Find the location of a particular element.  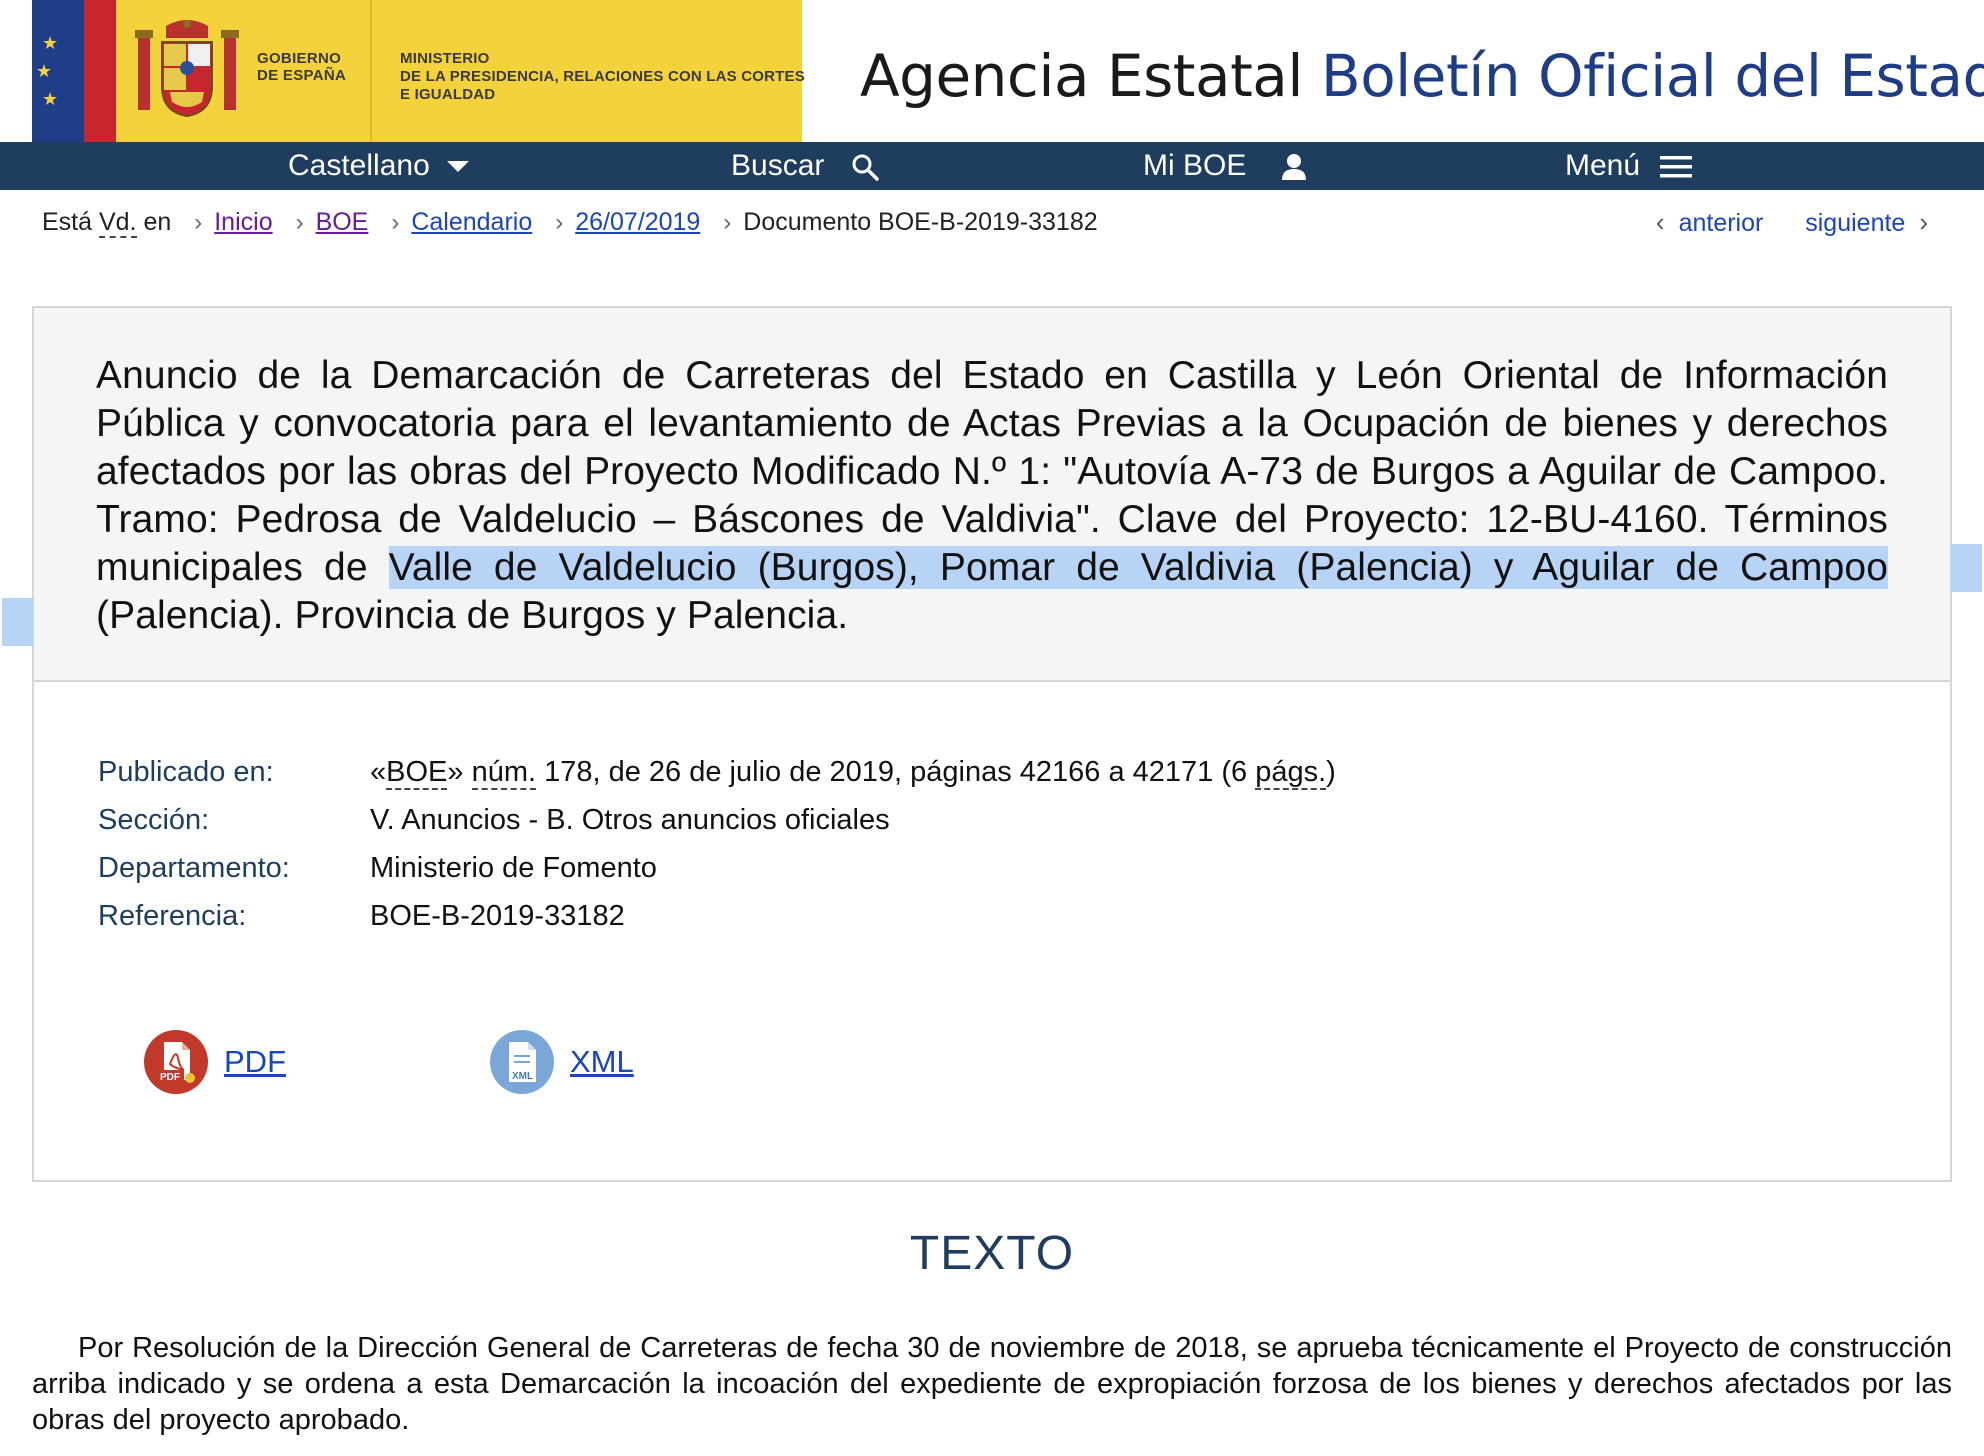

meta-row-department: Departamento: Ministerio de Fomento is located at coordinates (717, 868).